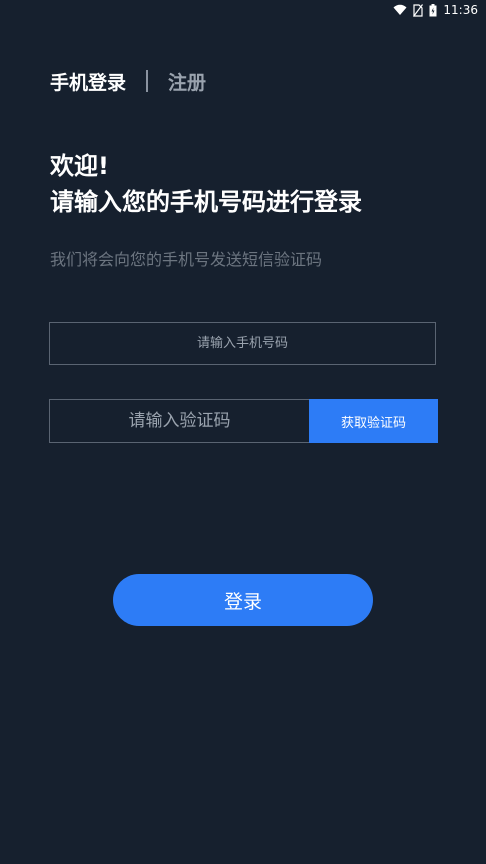 The width and height of the screenshot is (486, 864). I want to click on wifi-icon, so click(400, 10).